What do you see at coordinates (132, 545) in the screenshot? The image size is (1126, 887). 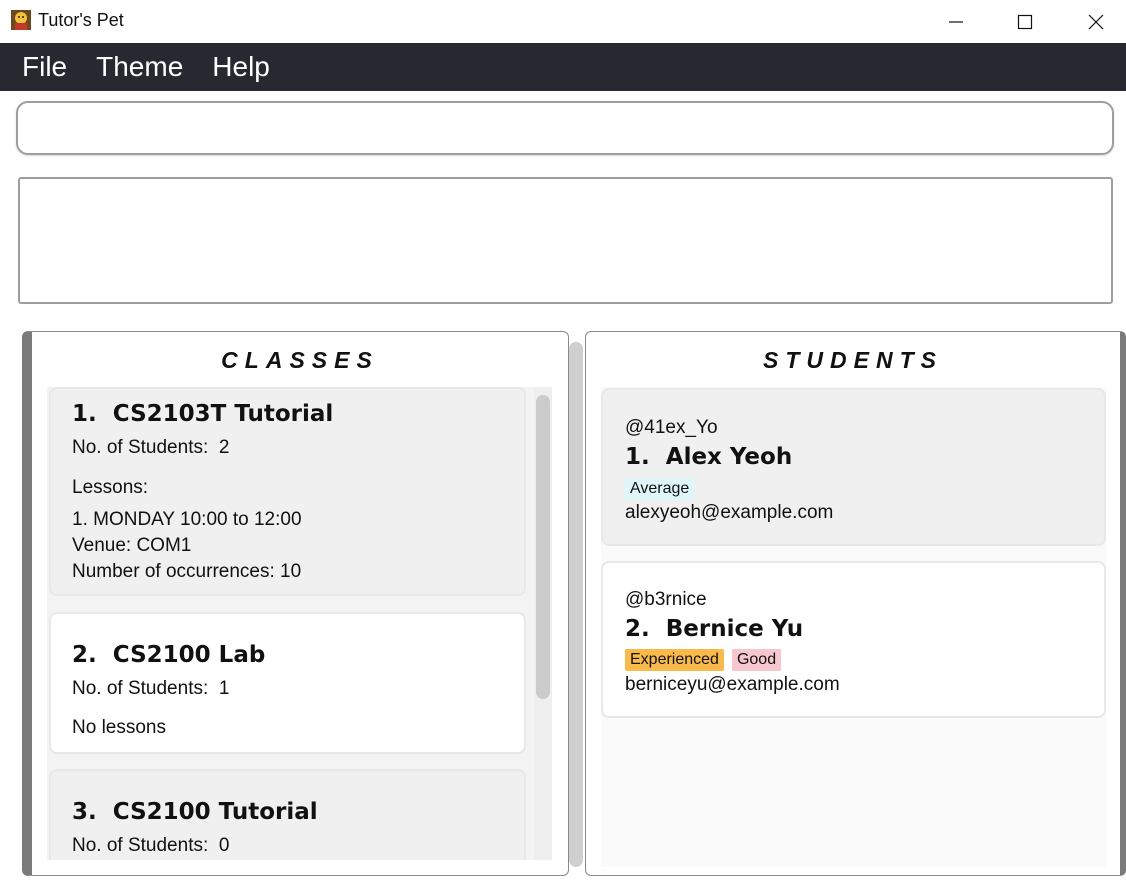 I see `lesson-venue: Venue: COM1` at bounding box center [132, 545].